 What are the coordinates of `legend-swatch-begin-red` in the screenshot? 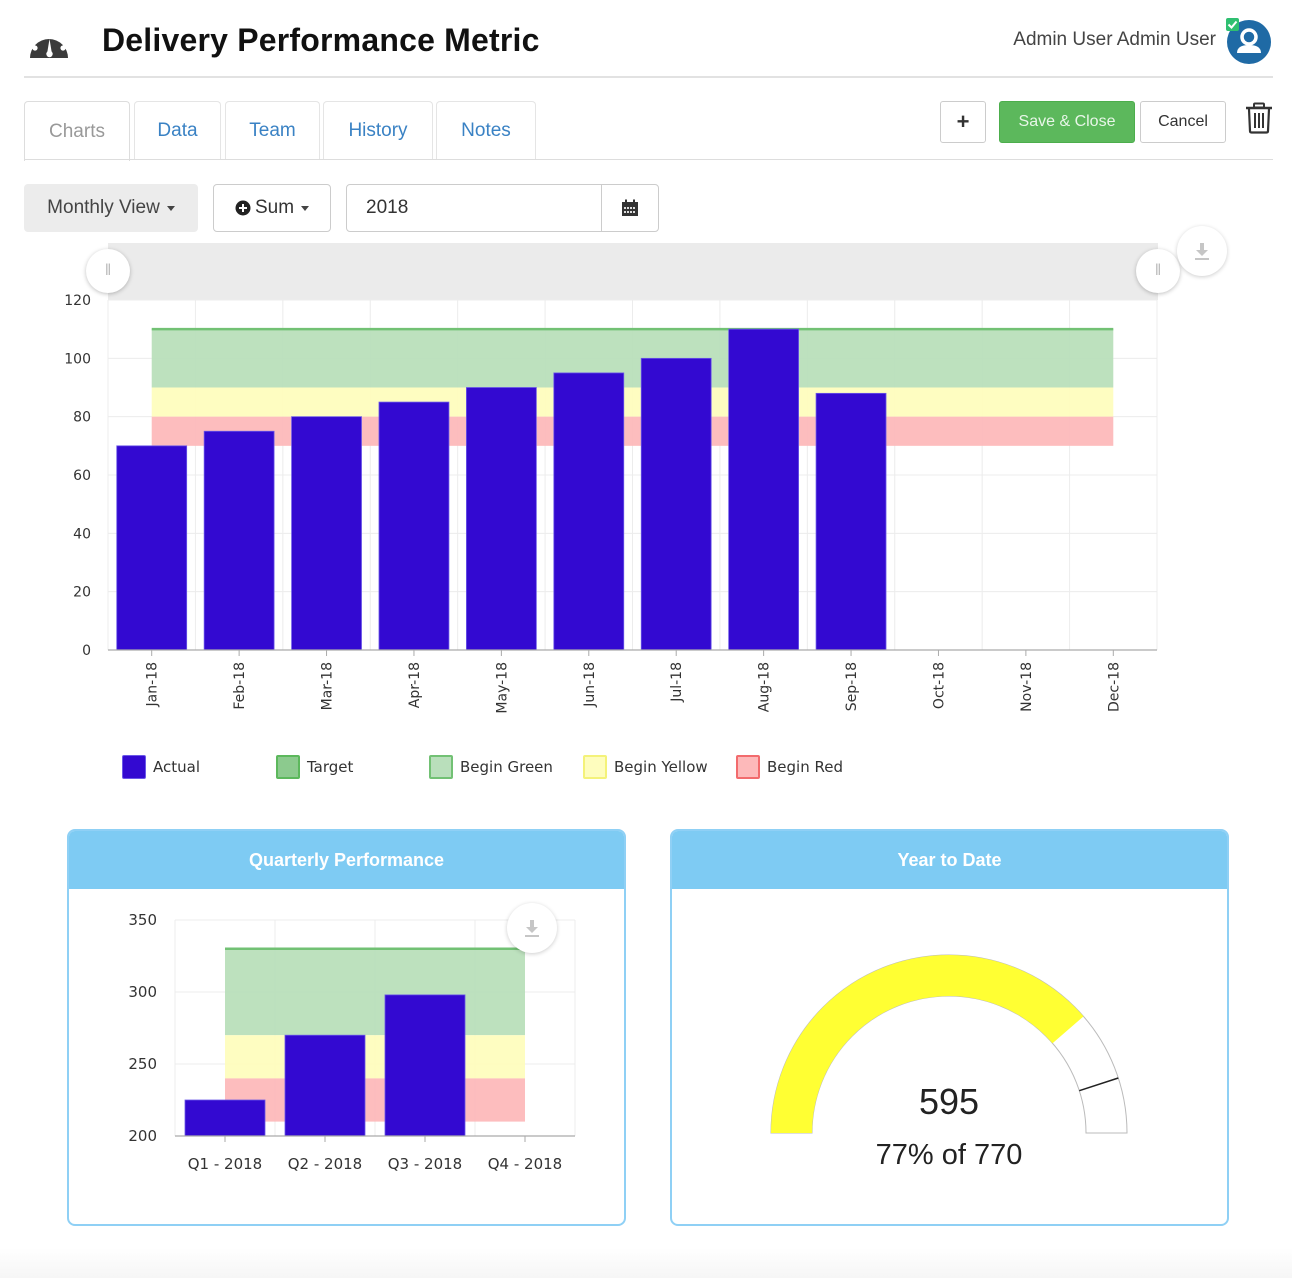 It's located at (748, 767).